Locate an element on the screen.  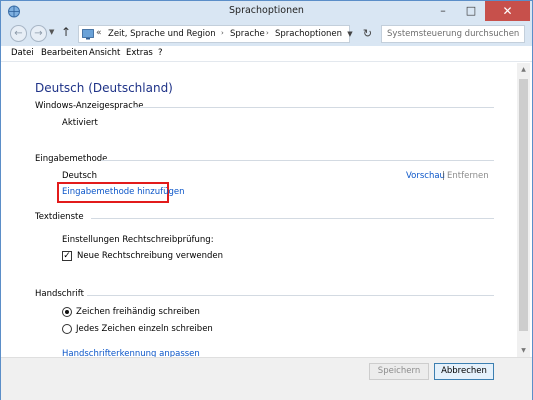
customize-handwriting-link: Handschrifterkennung anpassen is located at coordinates (131, 353).